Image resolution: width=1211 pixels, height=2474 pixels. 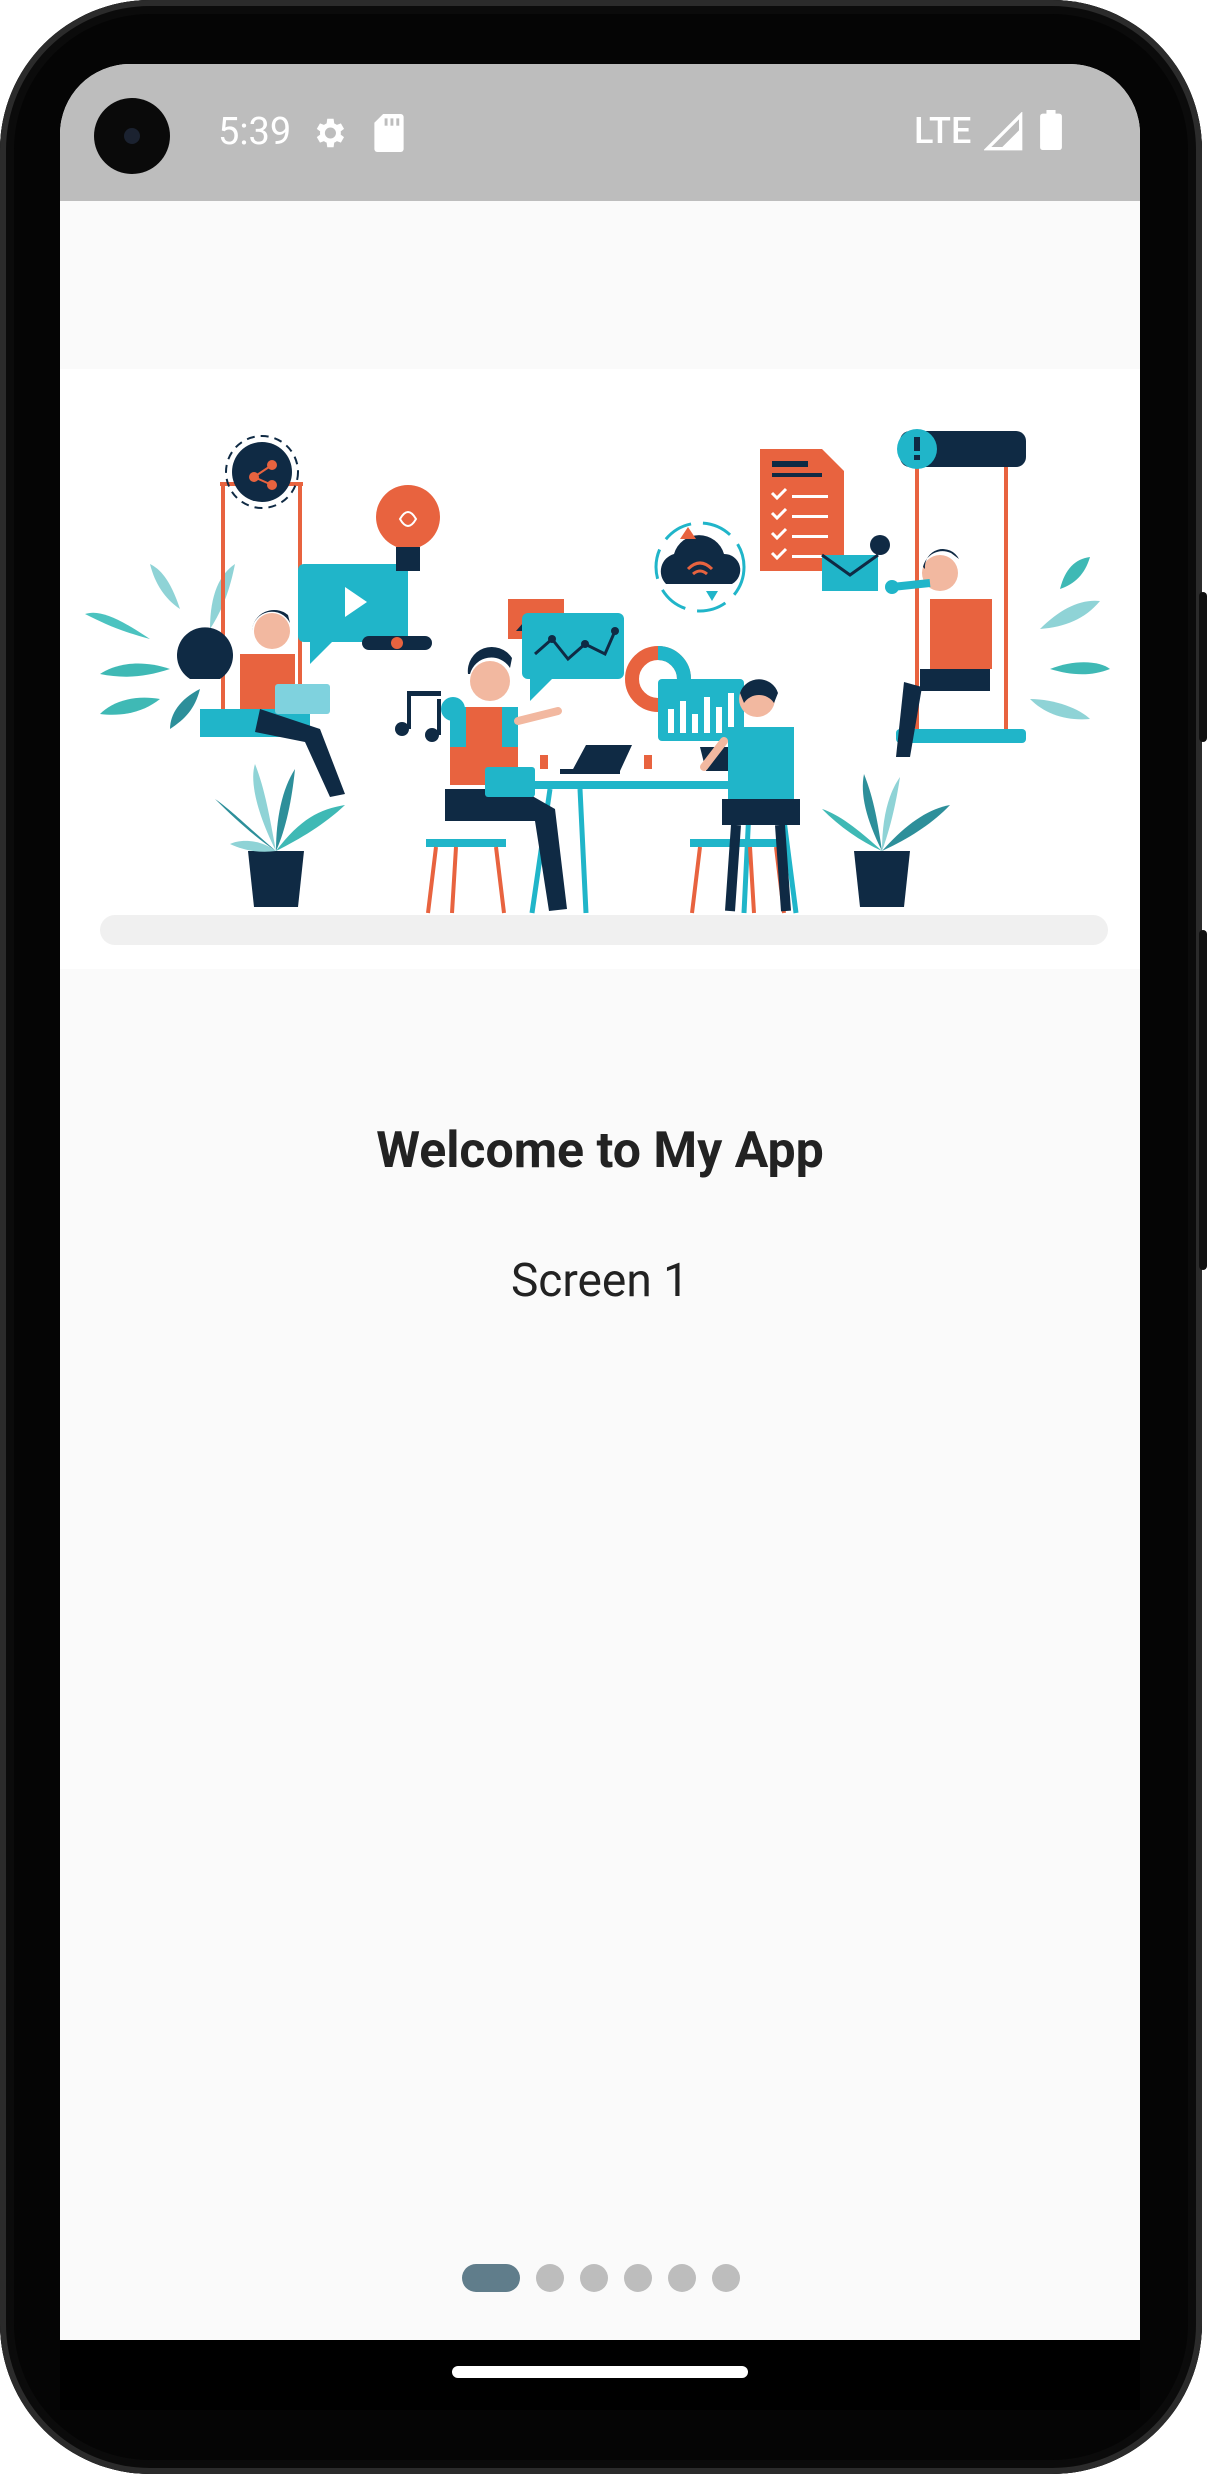 What do you see at coordinates (600, 1151) in the screenshot?
I see `onboarding-title: Welcome to My App` at bounding box center [600, 1151].